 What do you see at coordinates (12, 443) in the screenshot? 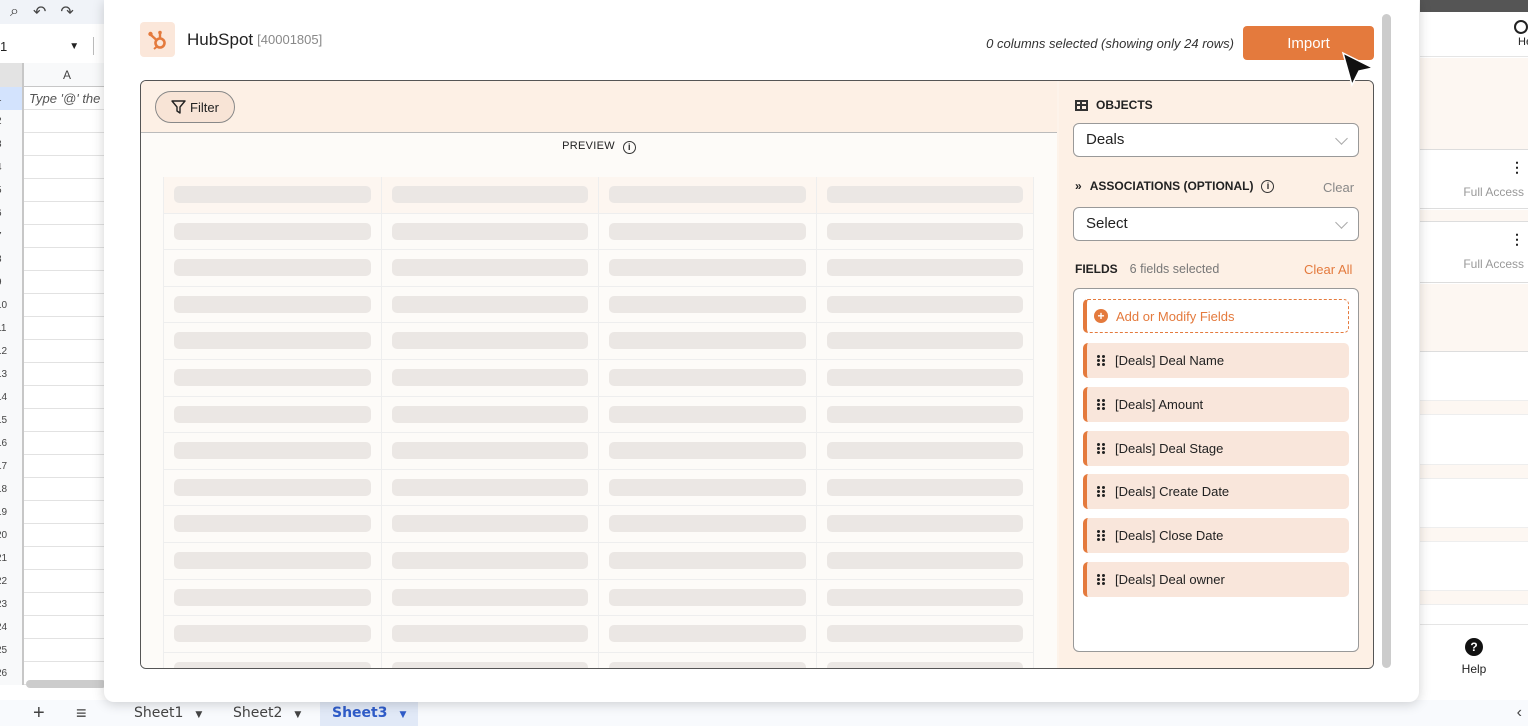
I see `row-number: 16` at bounding box center [12, 443].